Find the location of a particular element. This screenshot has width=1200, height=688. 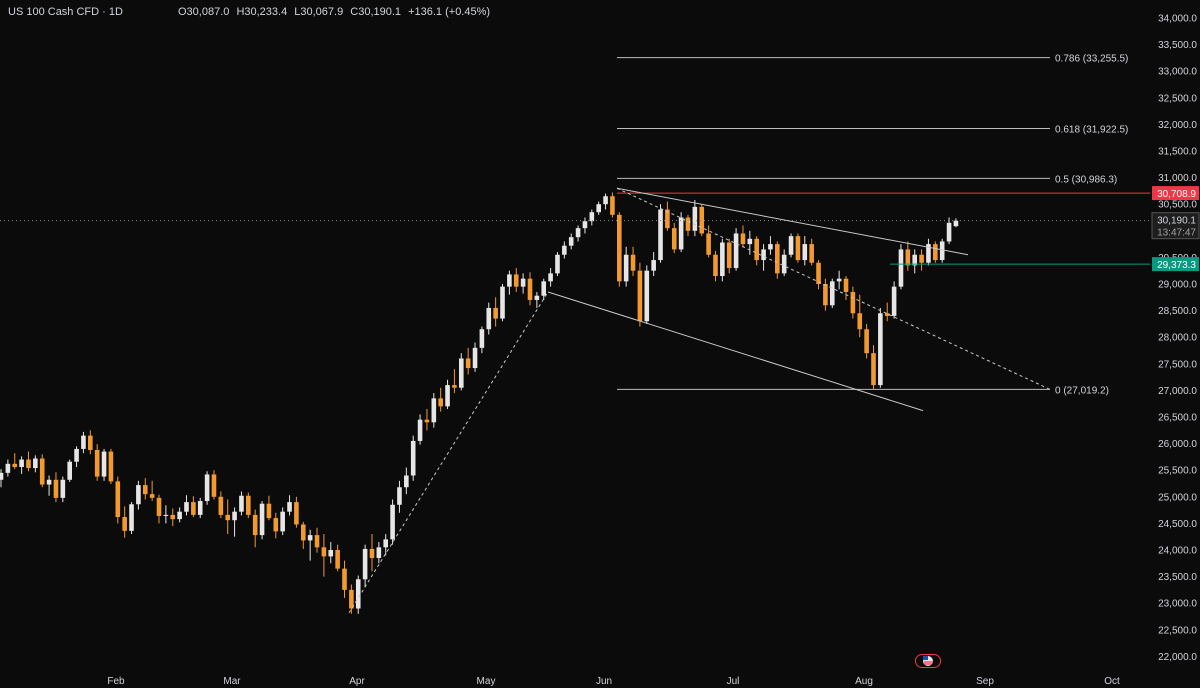

us-flag-icon is located at coordinates (928, 661).